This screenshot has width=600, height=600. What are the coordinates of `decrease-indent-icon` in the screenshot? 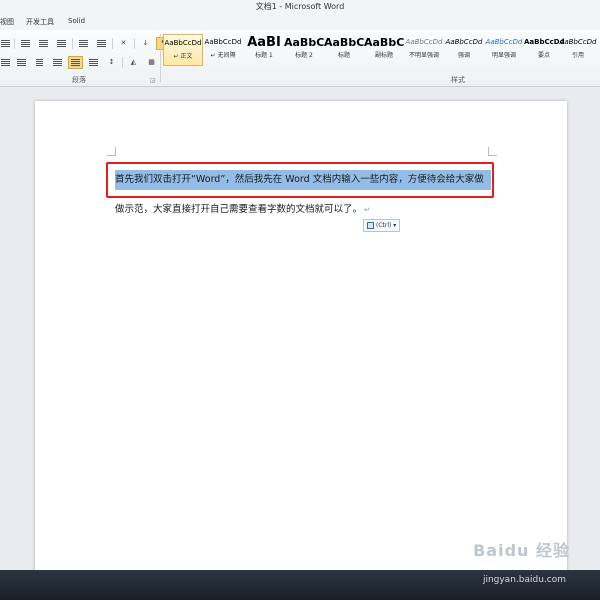 It's located at (83, 43).